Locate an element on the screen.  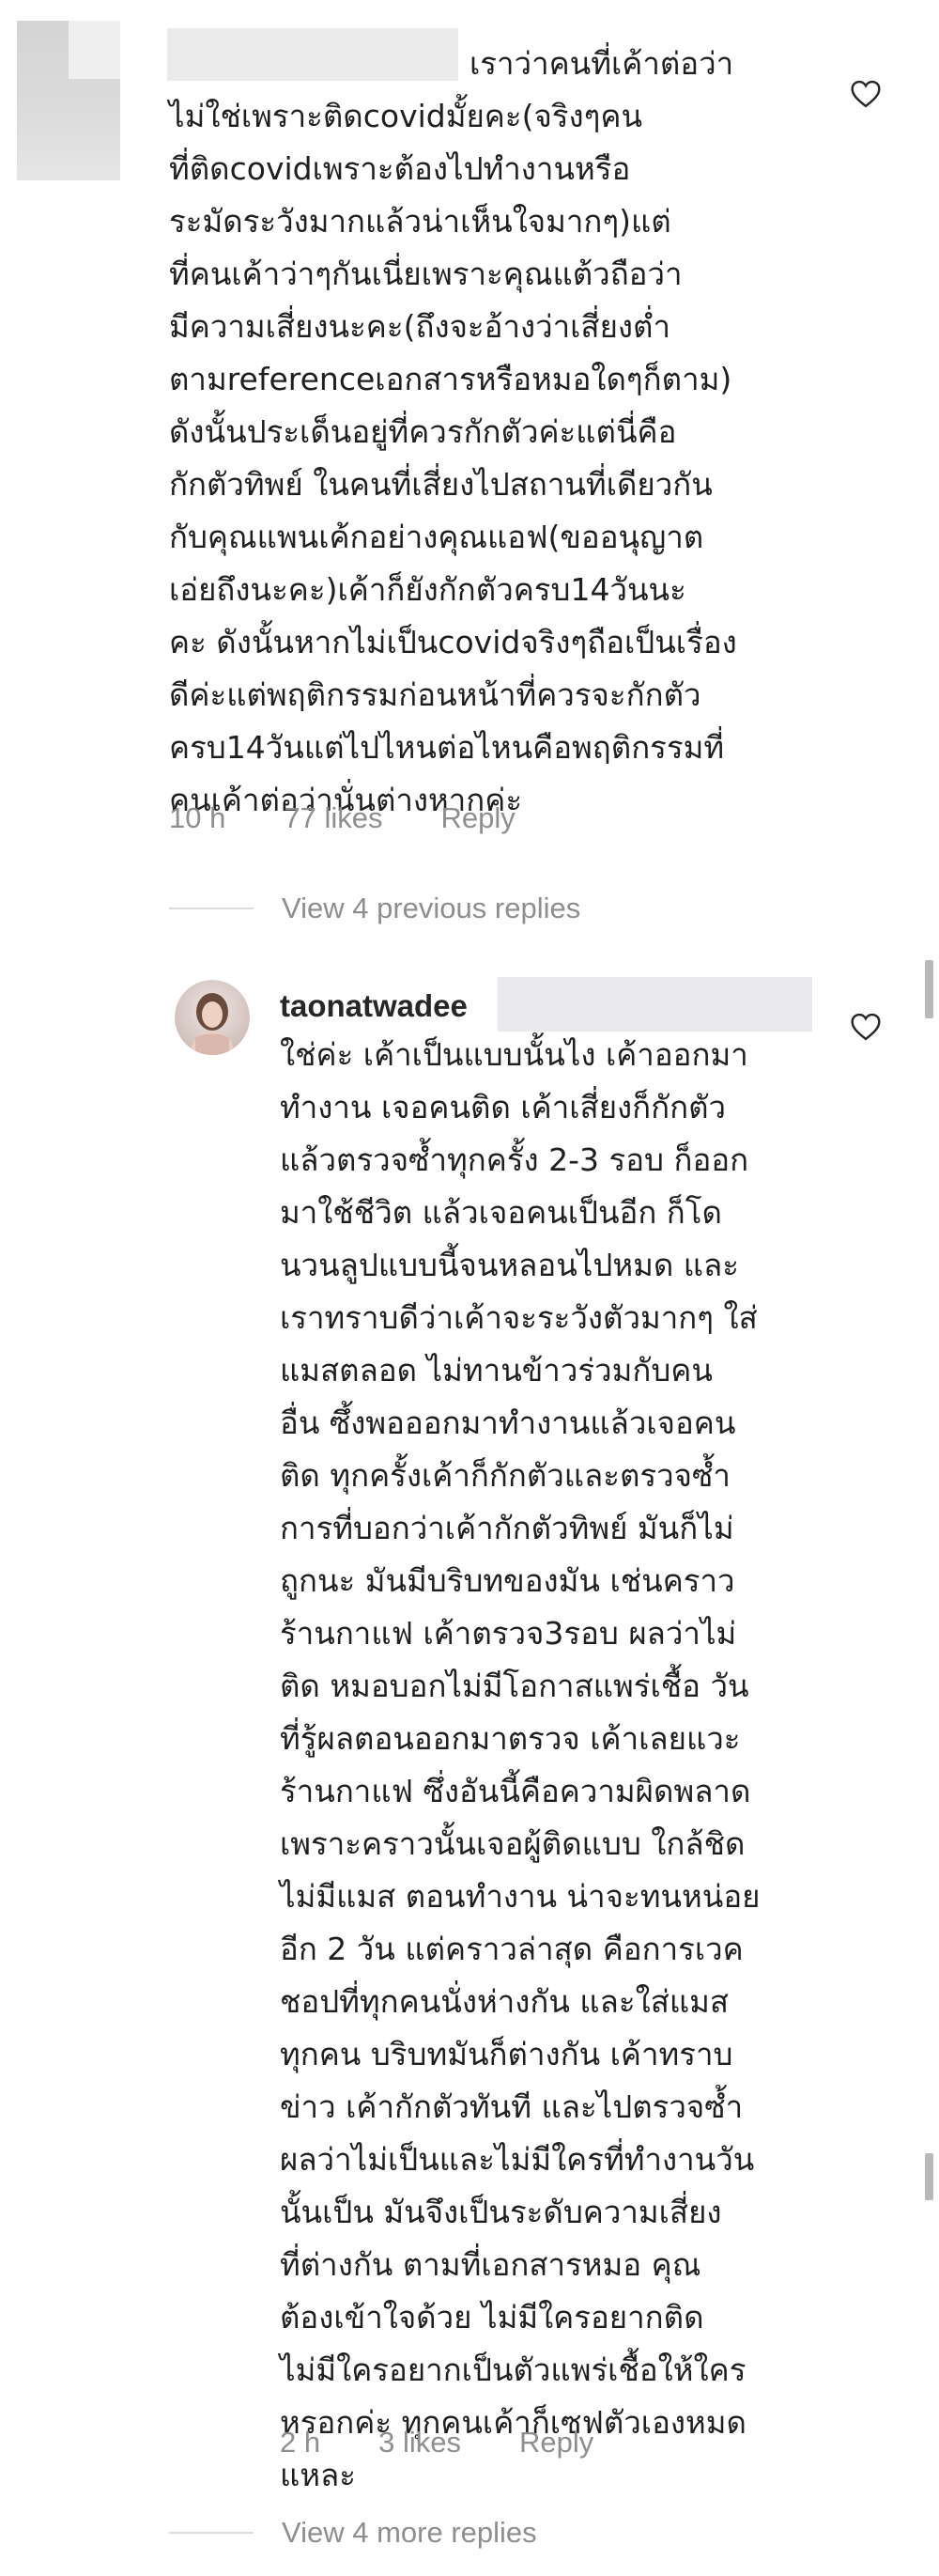
comment-line: ทำงาน เจอคนติด เค้าเสี่ยงก็กักตัว is located at coordinates (503, 1107).